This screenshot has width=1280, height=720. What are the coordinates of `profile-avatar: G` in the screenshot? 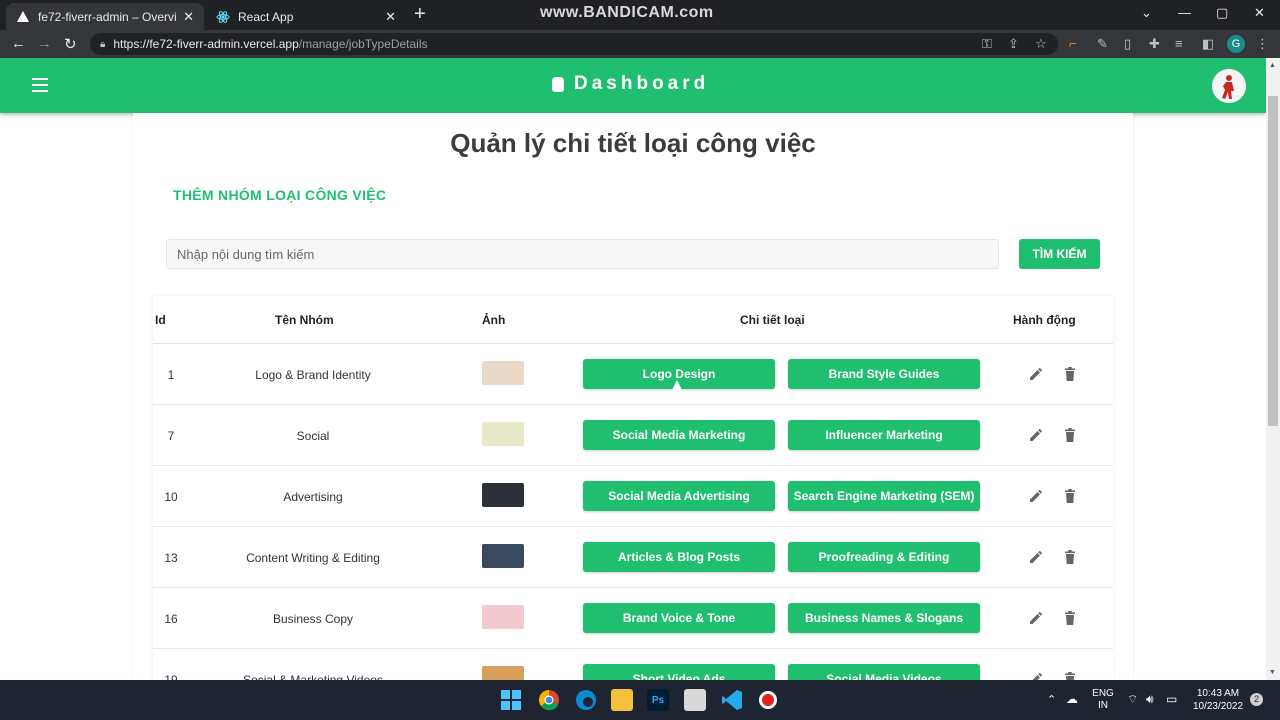 It's located at (1236, 44).